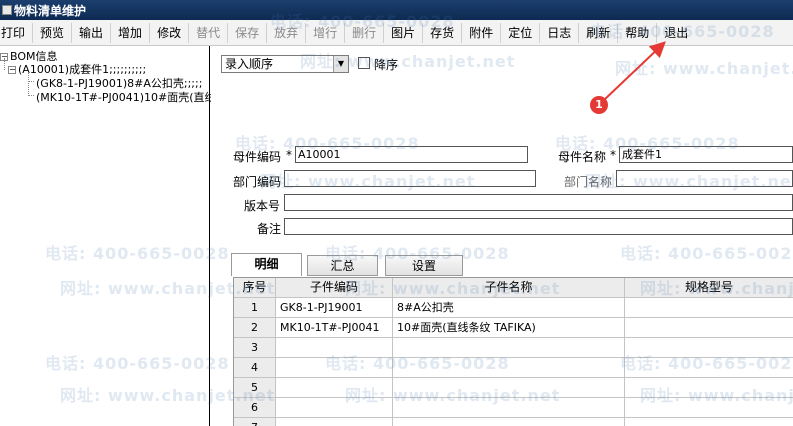 The image size is (793, 426). What do you see at coordinates (255, 422) in the screenshot?
I see `row-number-cell: 7` at bounding box center [255, 422].